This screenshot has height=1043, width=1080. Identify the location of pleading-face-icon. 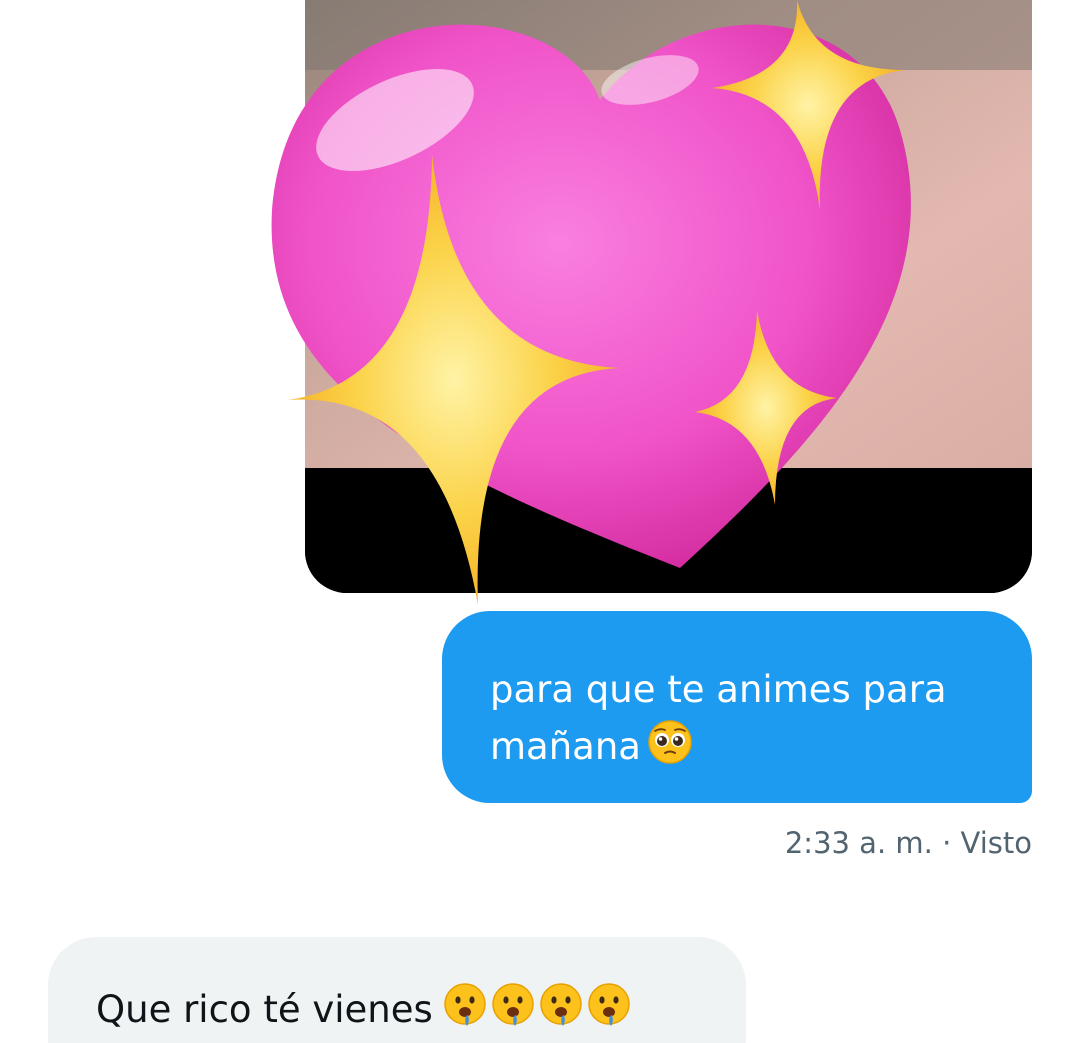
(670, 750).